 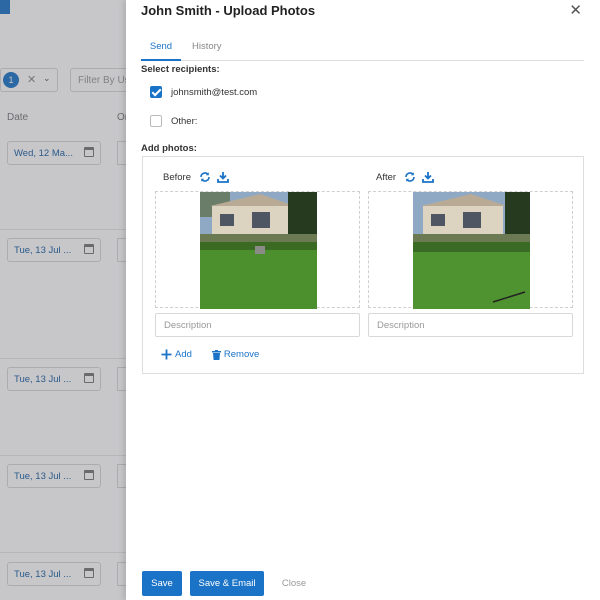 I want to click on plus-icon, so click(x=166, y=354).